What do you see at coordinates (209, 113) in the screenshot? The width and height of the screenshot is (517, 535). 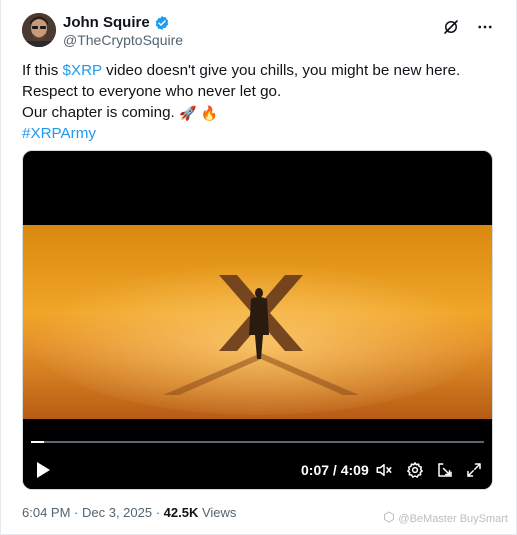 I see `fire-emoji: 🔥` at bounding box center [209, 113].